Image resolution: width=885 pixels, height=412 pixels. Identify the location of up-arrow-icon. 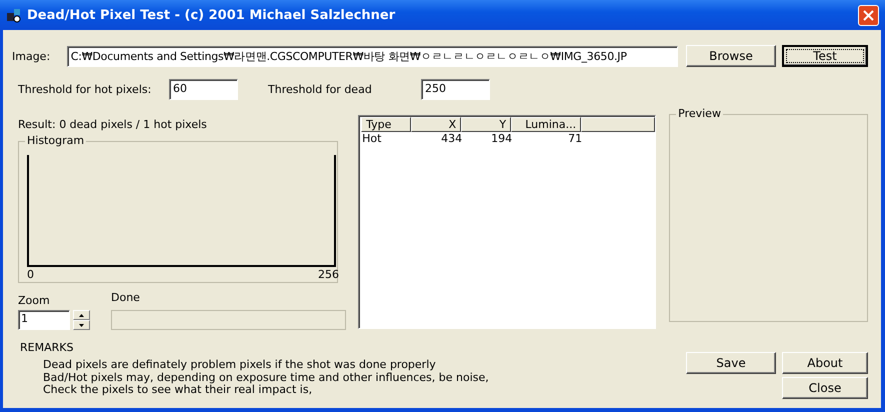
(81, 315).